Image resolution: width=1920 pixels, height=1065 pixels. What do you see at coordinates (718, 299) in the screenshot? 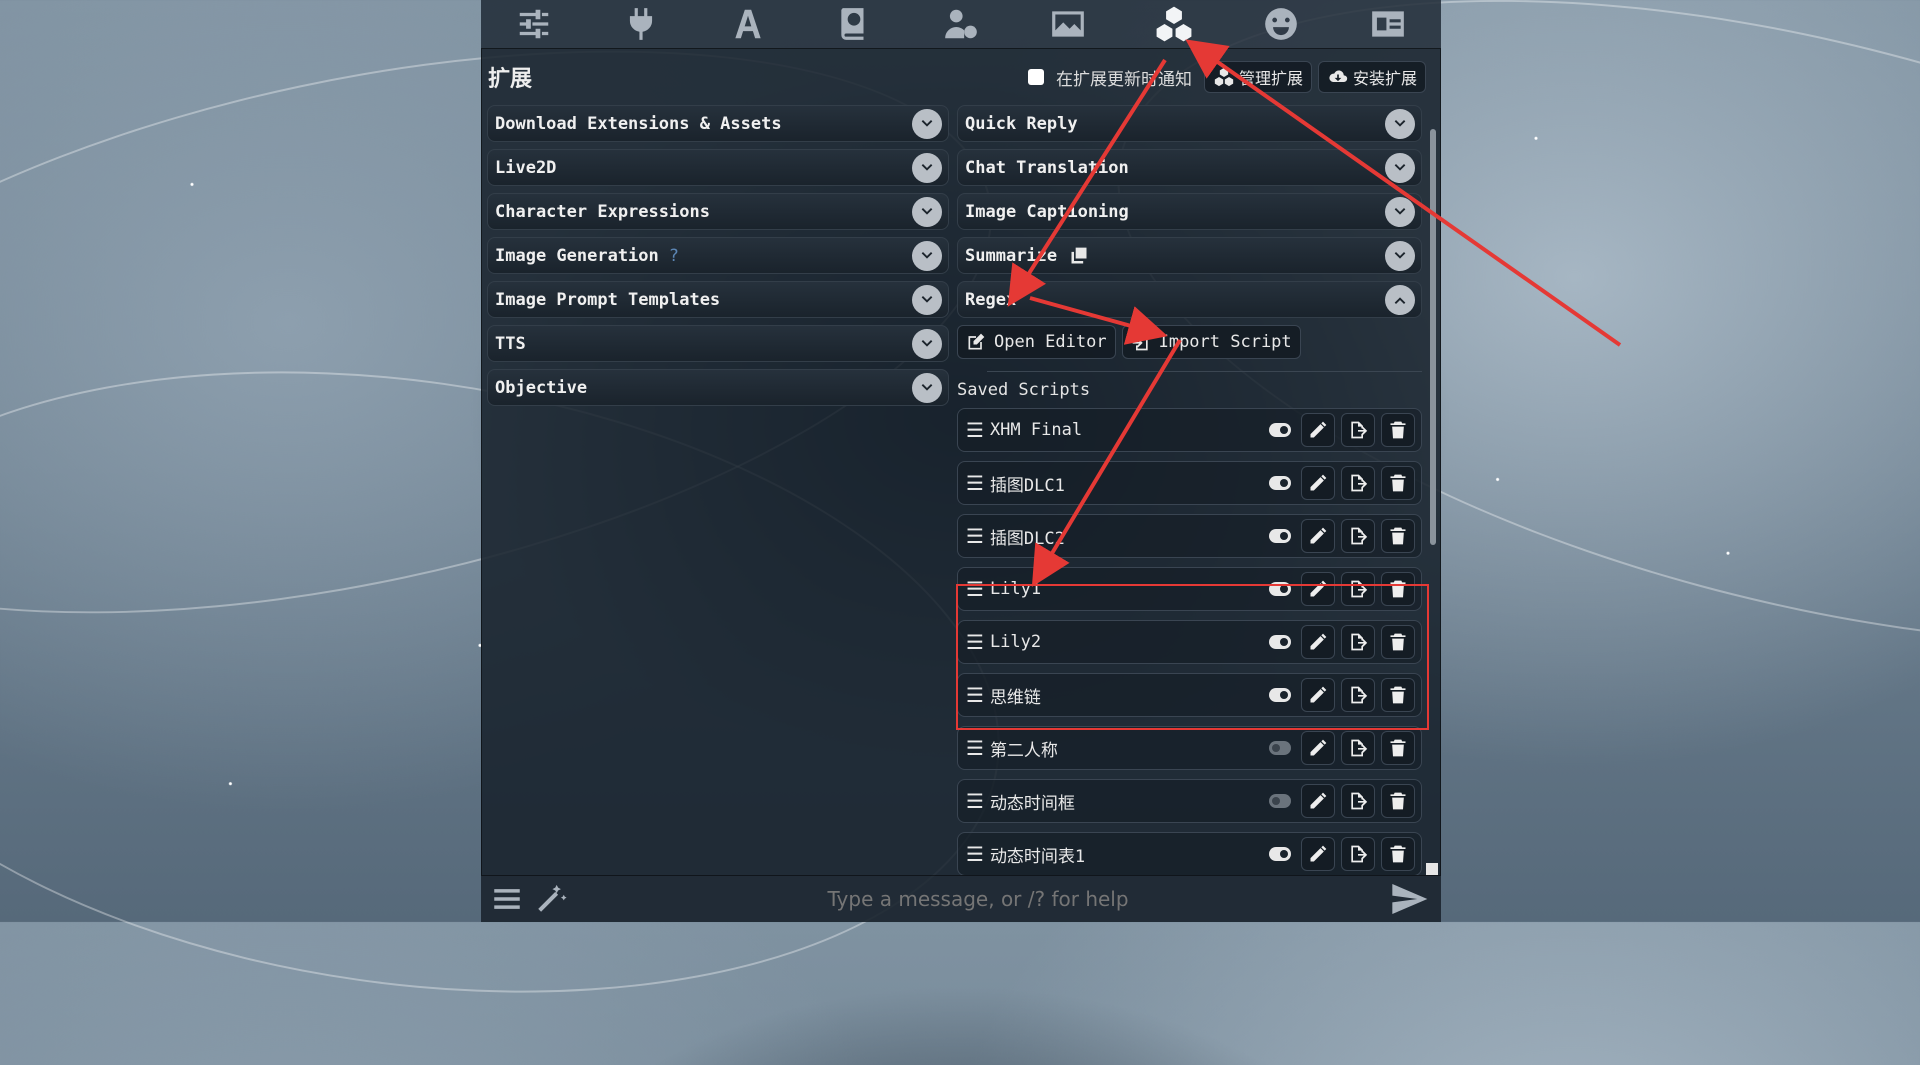
I see `drawer-image-prompt-templates: Image Prompt Templates` at bounding box center [718, 299].